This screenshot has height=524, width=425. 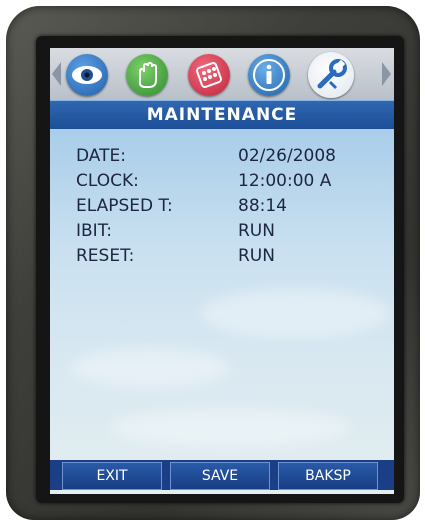 I want to click on exit-button: EXIT, so click(x=112, y=476).